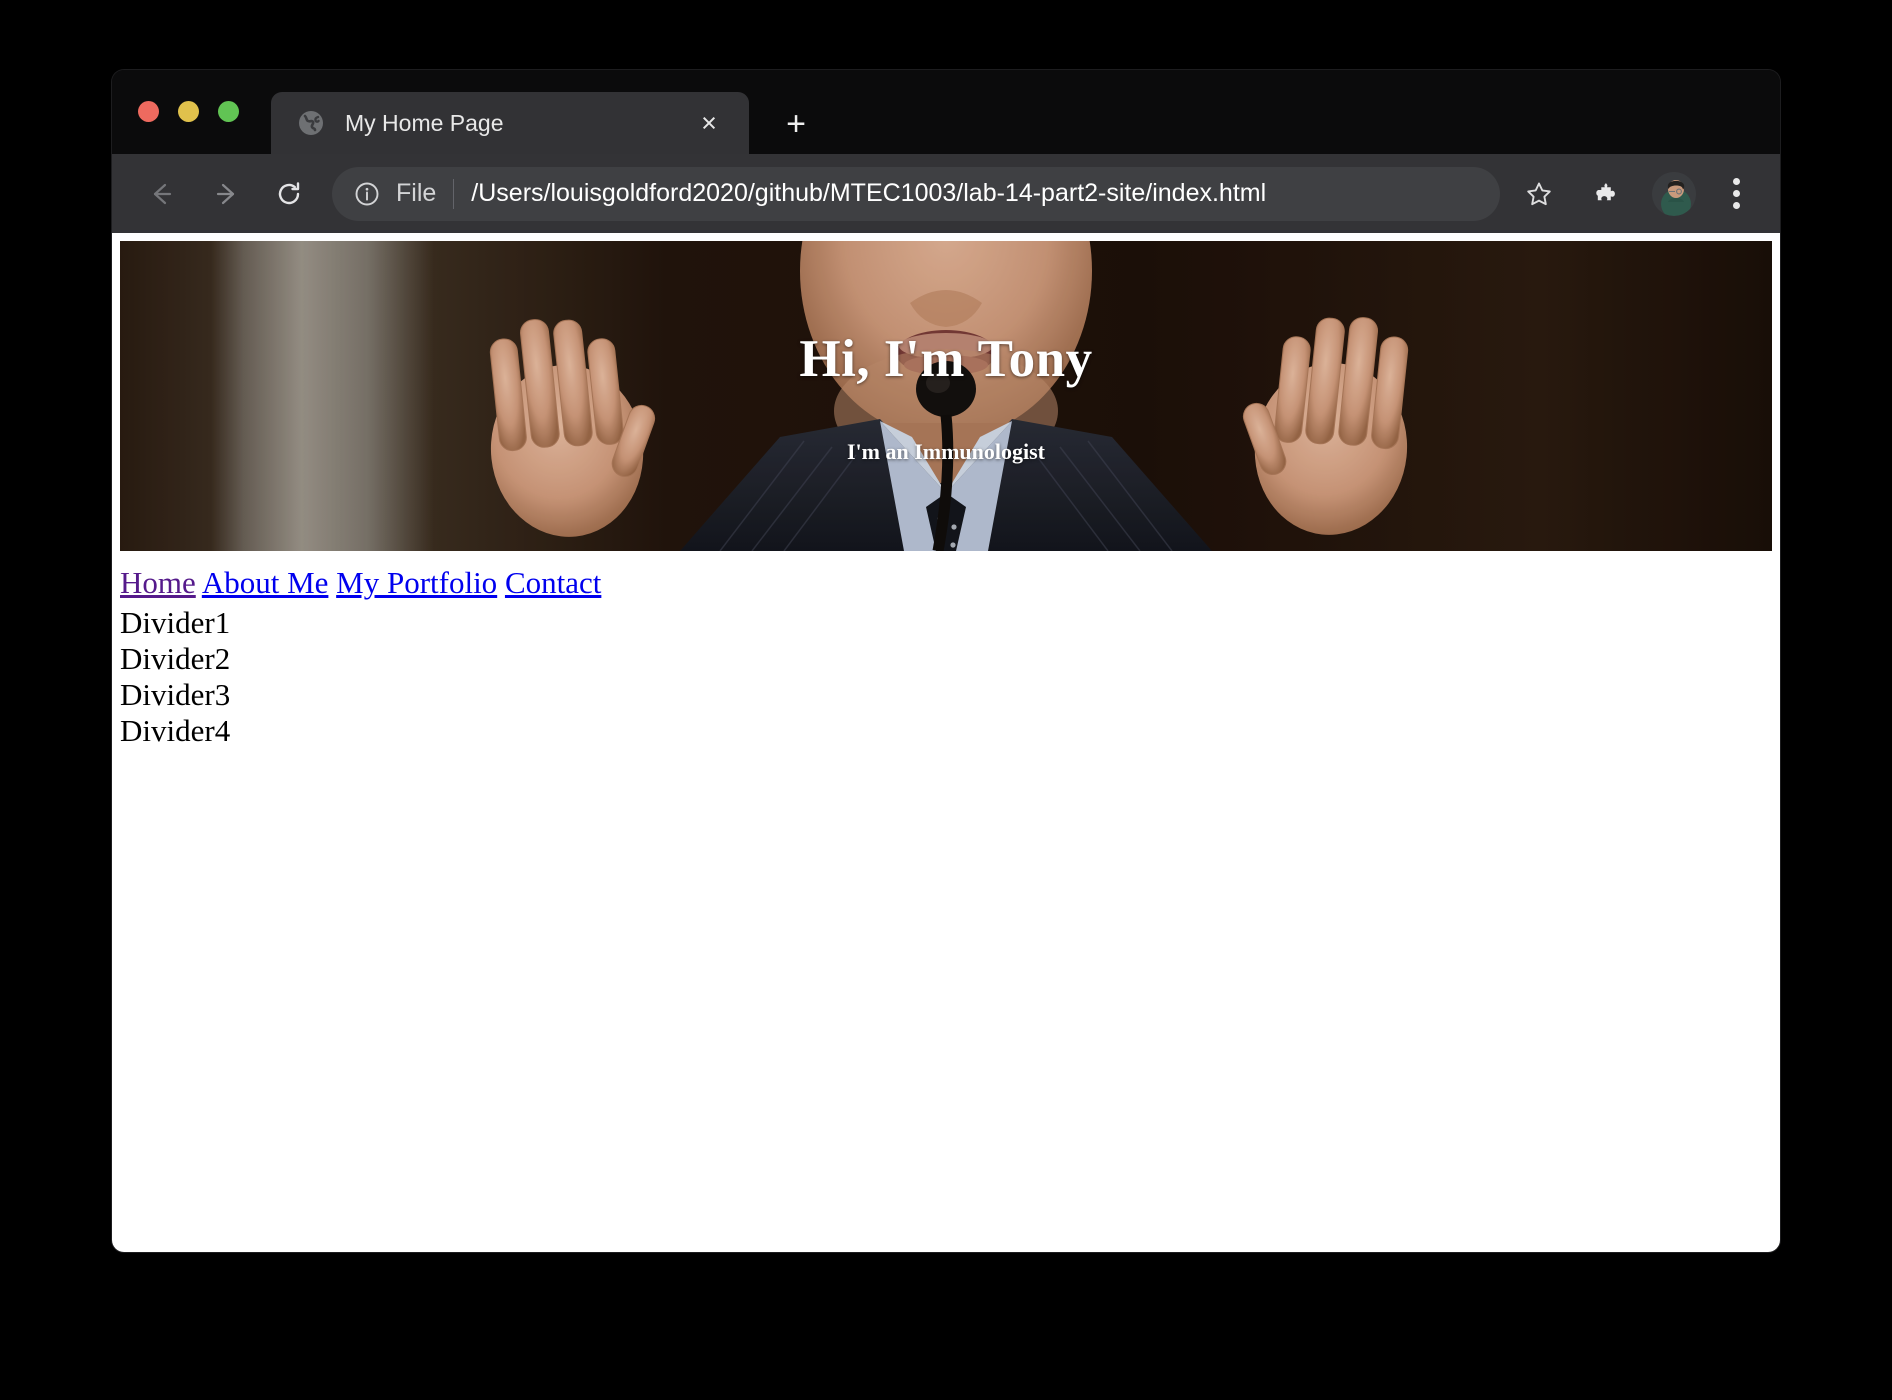 This screenshot has width=1892, height=1400. What do you see at coordinates (175, 730) in the screenshot?
I see `divider-item: Divider4` at bounding box center [175, 730].